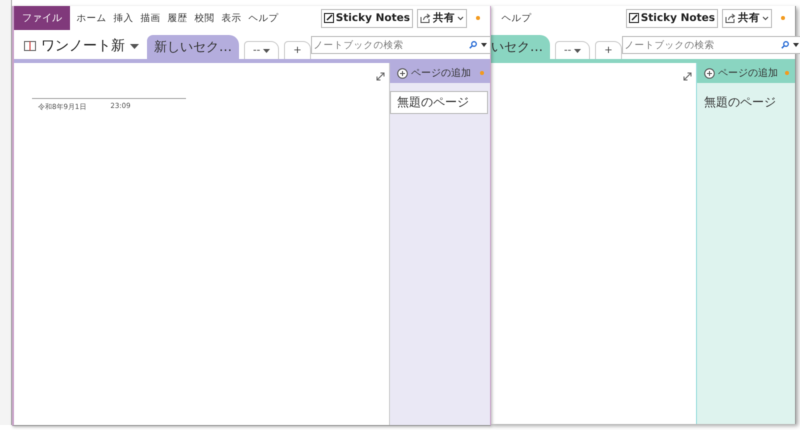  I want to click on ribbon-tab: 挿入, so click(123, 18).